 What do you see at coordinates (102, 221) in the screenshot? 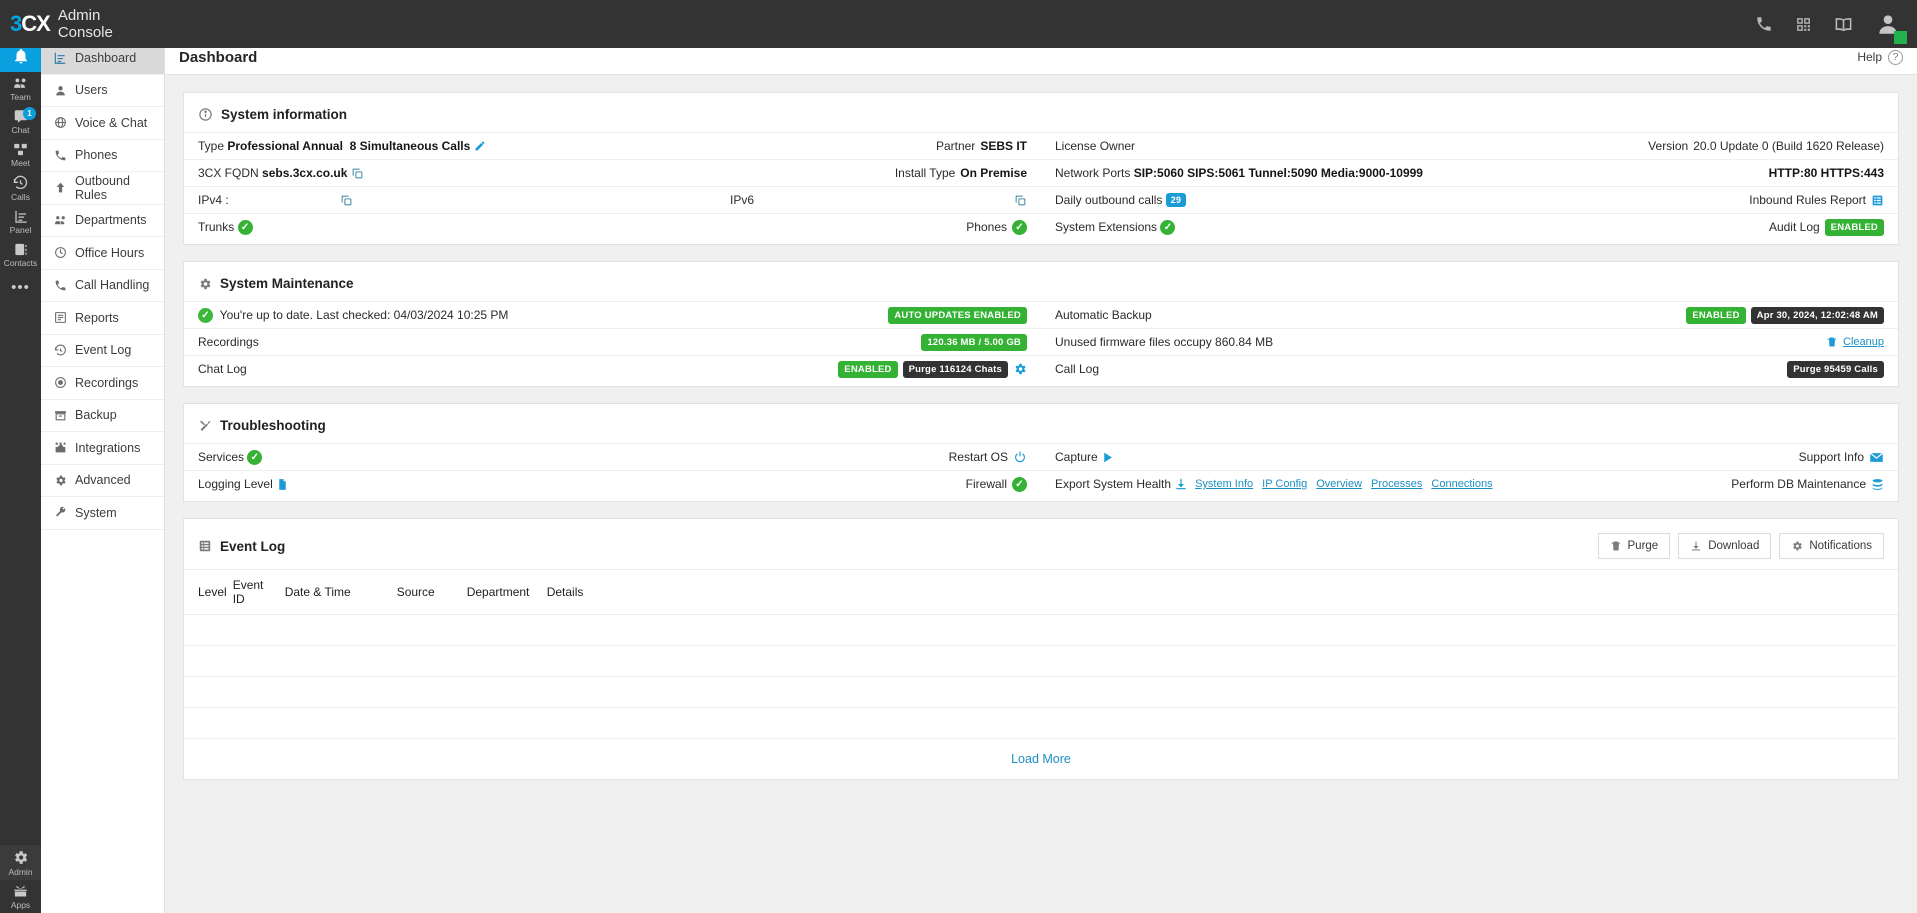
I see `sidebar-item-departments: Departments` at bounding box center [102, 221].